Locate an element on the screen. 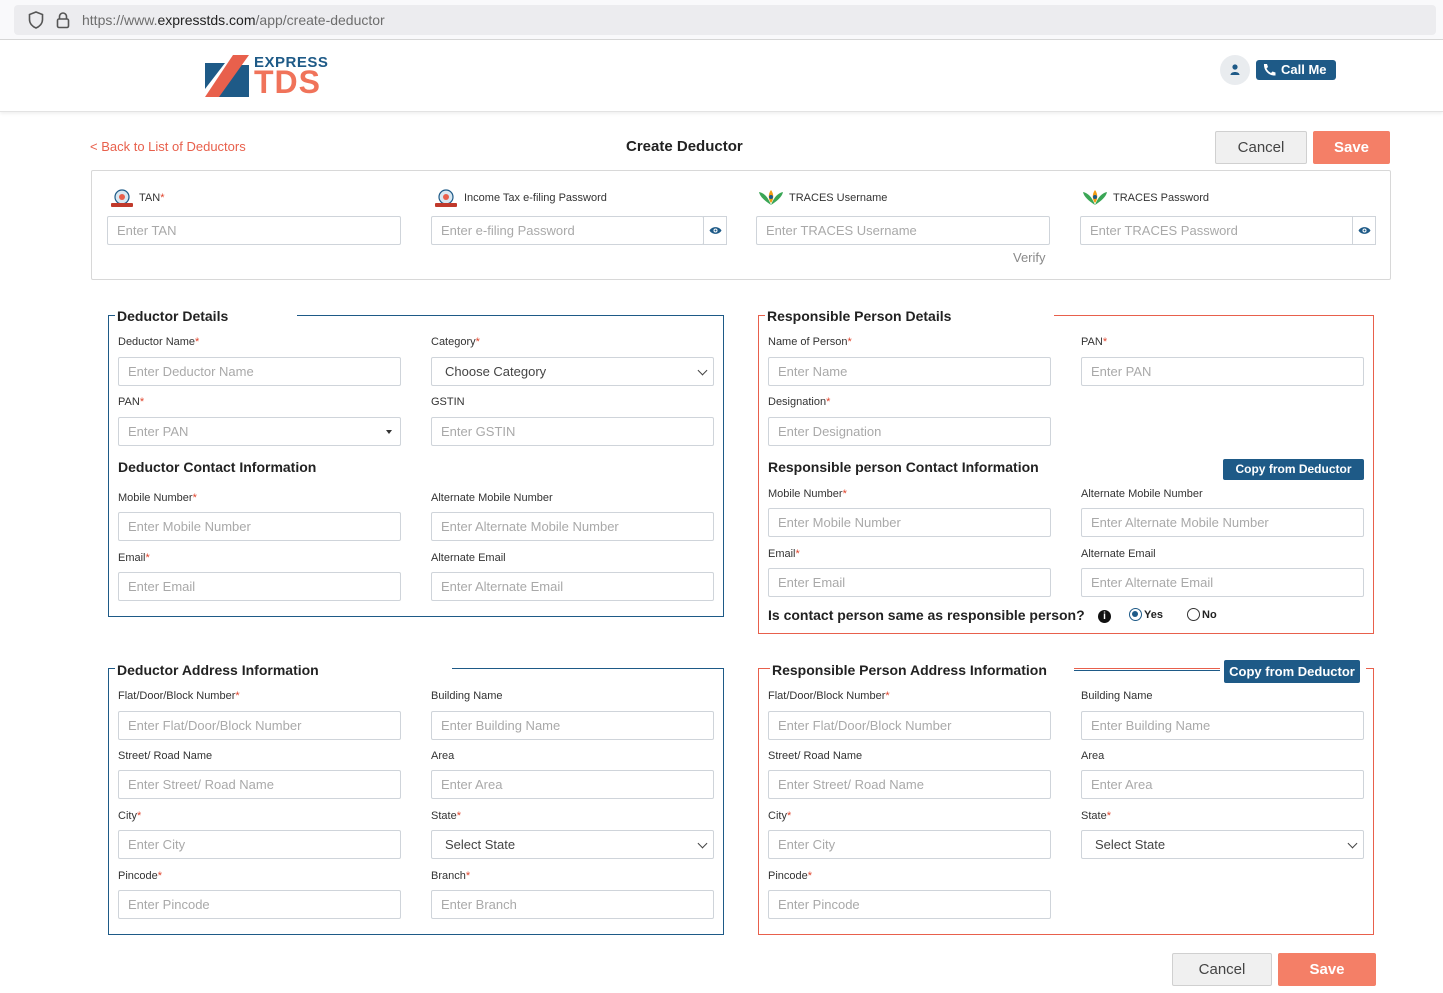  person-alt-email-input: Enter Alternate Email is located at coordinates (1222, 582).